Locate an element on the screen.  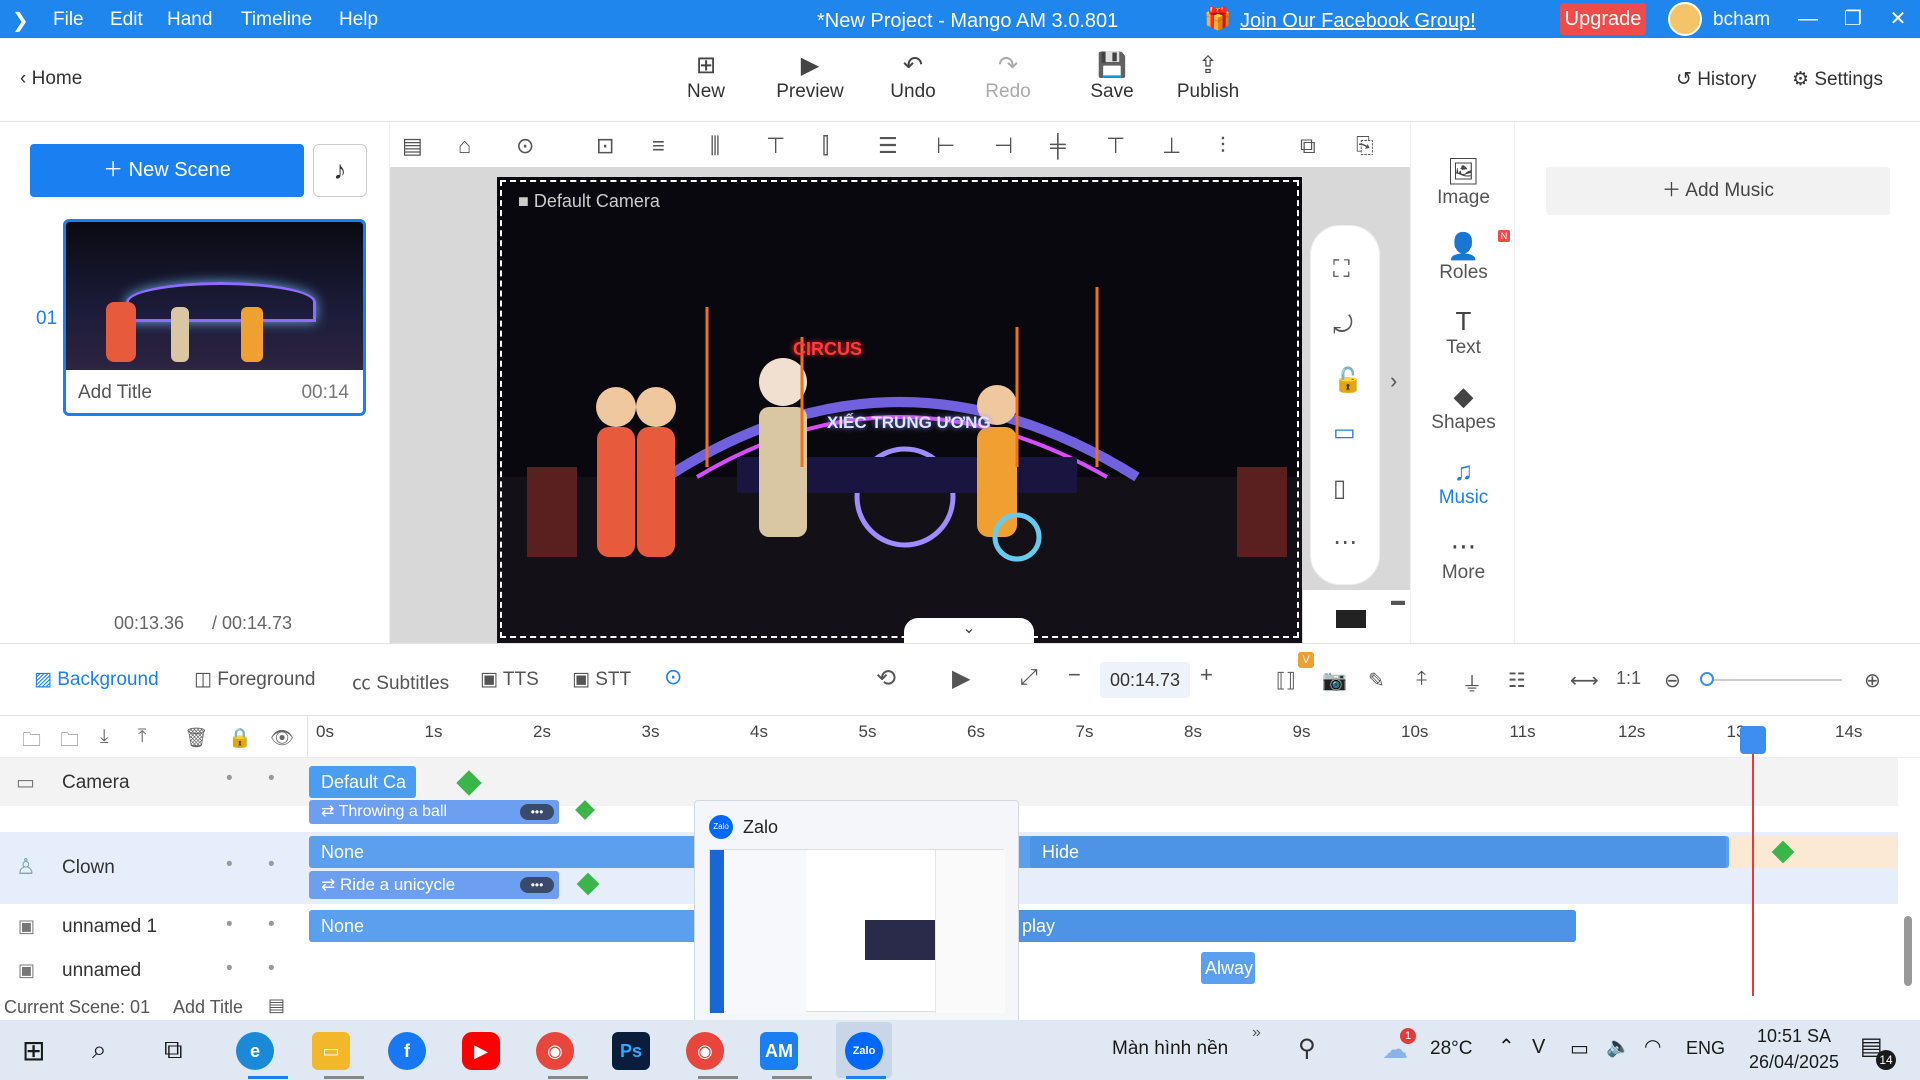
camera-frame-icon: ⟦⟧ is located at coordinates (1286, 680).